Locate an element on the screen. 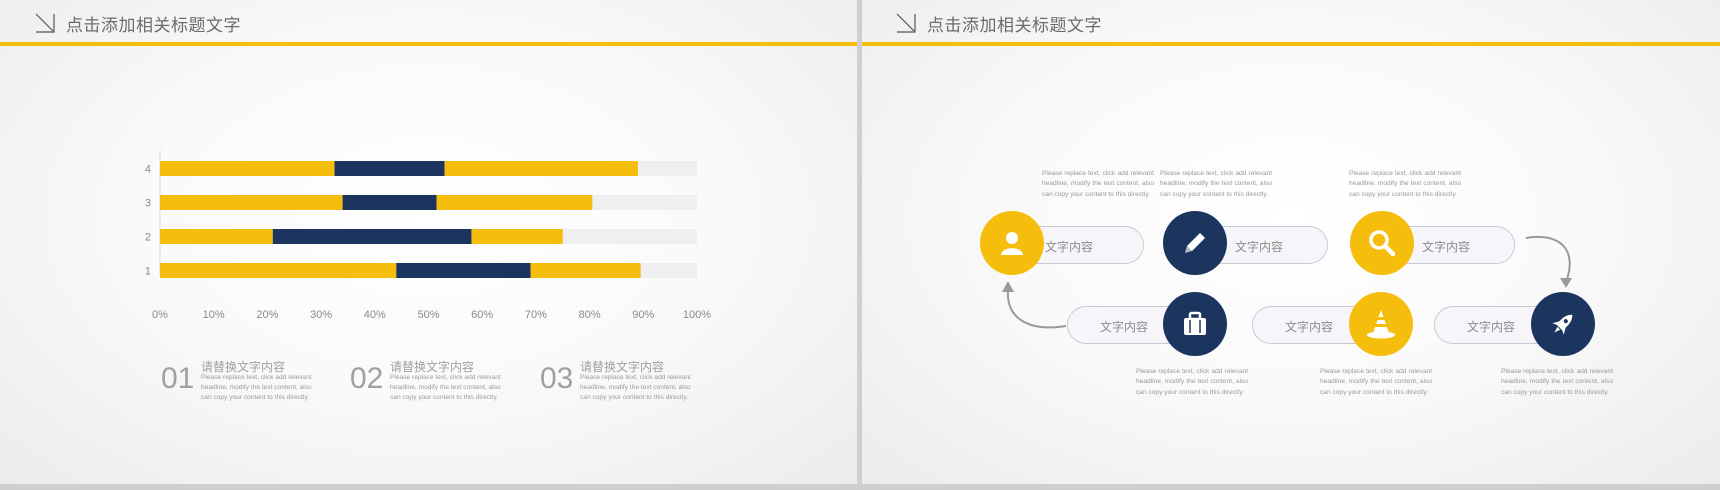 The image size is (1720, 490). briefcase-icon is located at coordinates (1195, 323).